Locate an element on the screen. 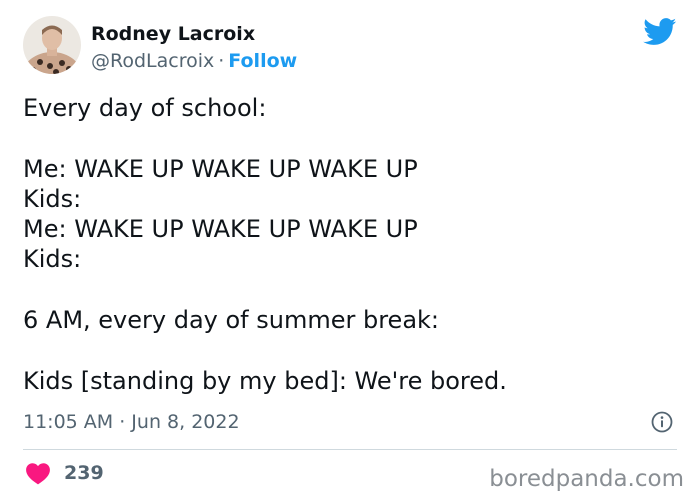  tweet-line: Every day of school: is located at coordinates (145, 108).